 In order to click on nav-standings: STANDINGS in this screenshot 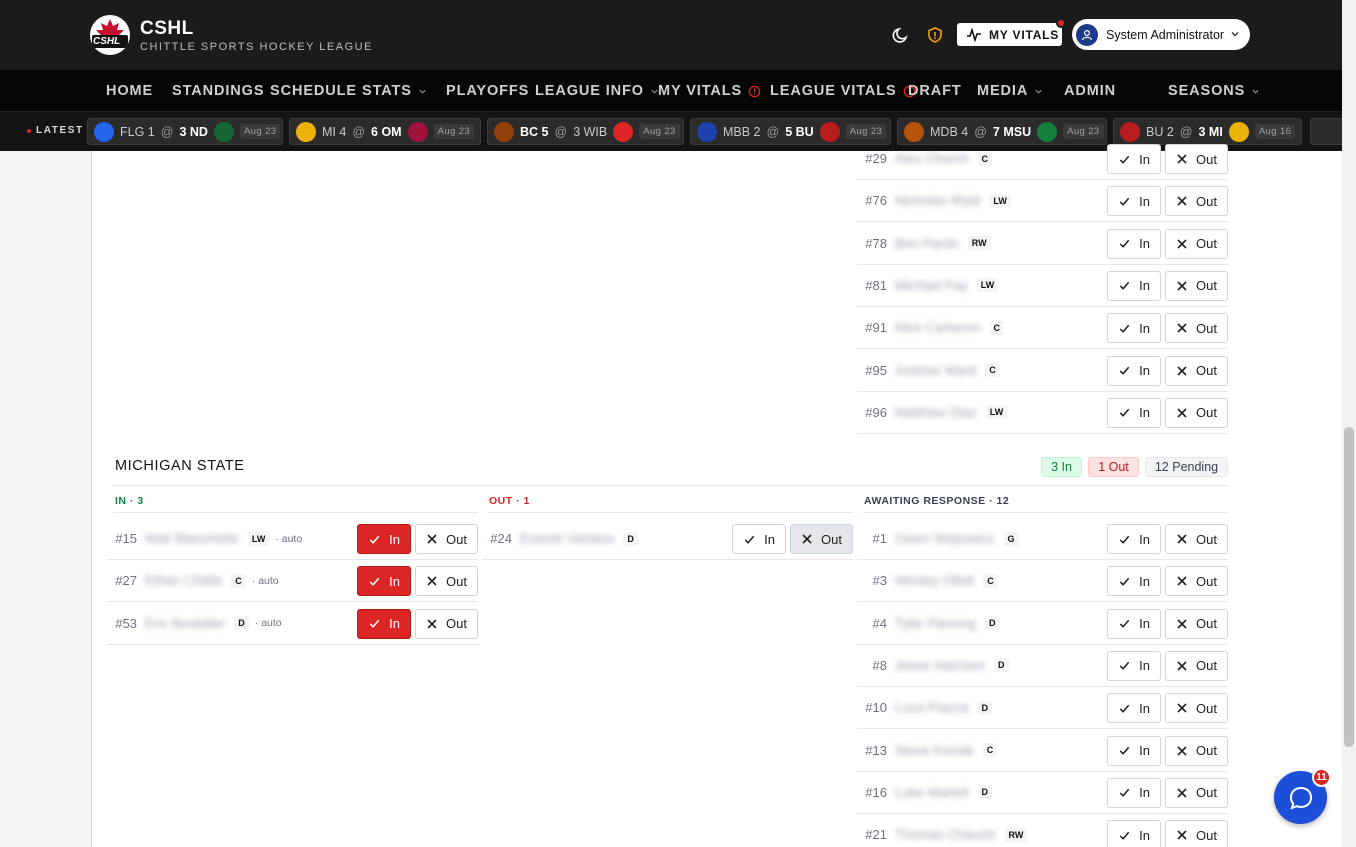, I will do `click(218, 91)`.